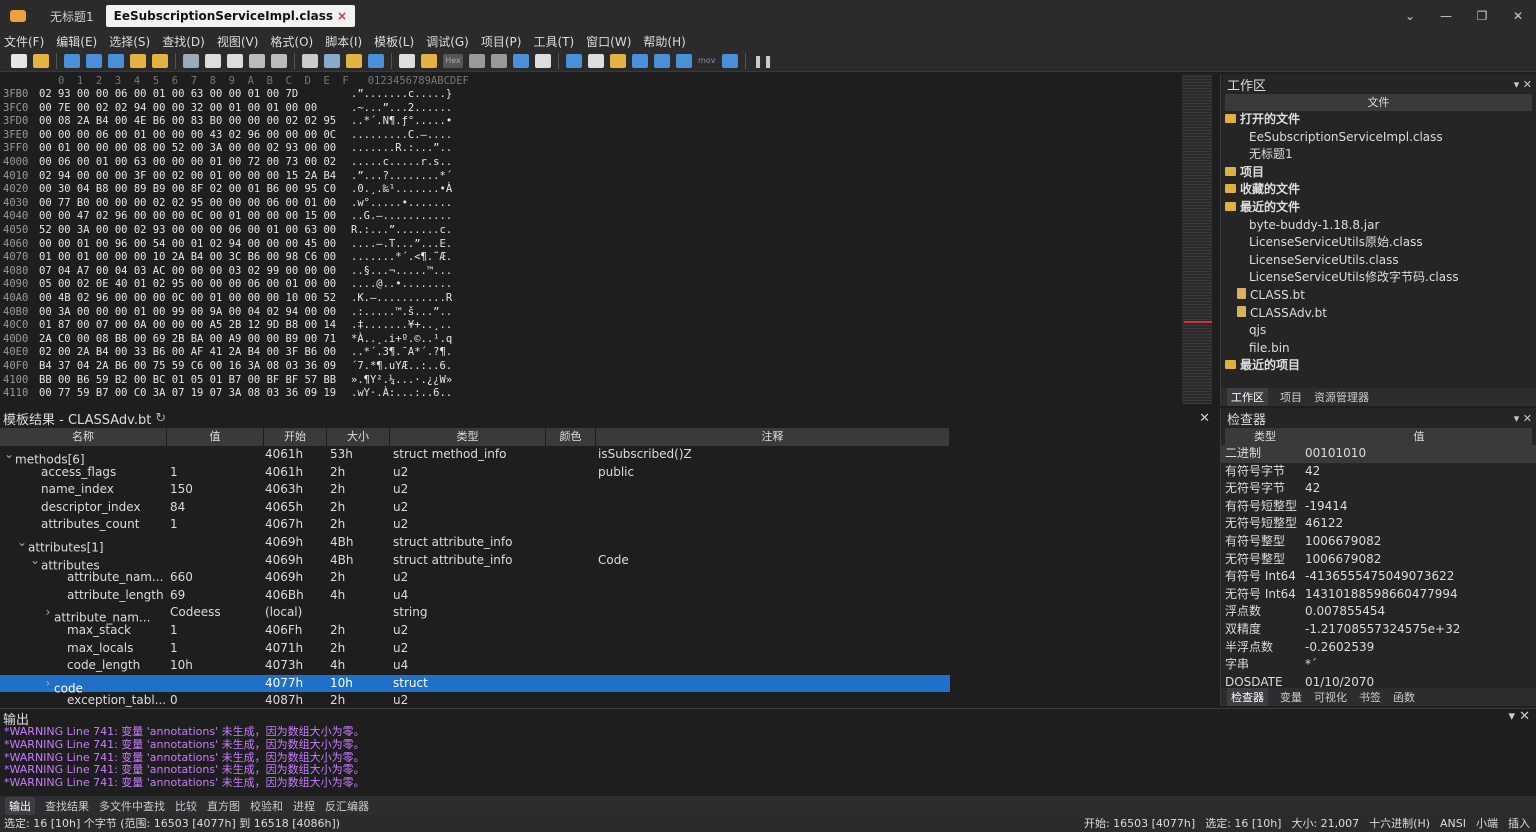 The image size is (1536, 832). I want to click on compare-icon, so click(730, 60).